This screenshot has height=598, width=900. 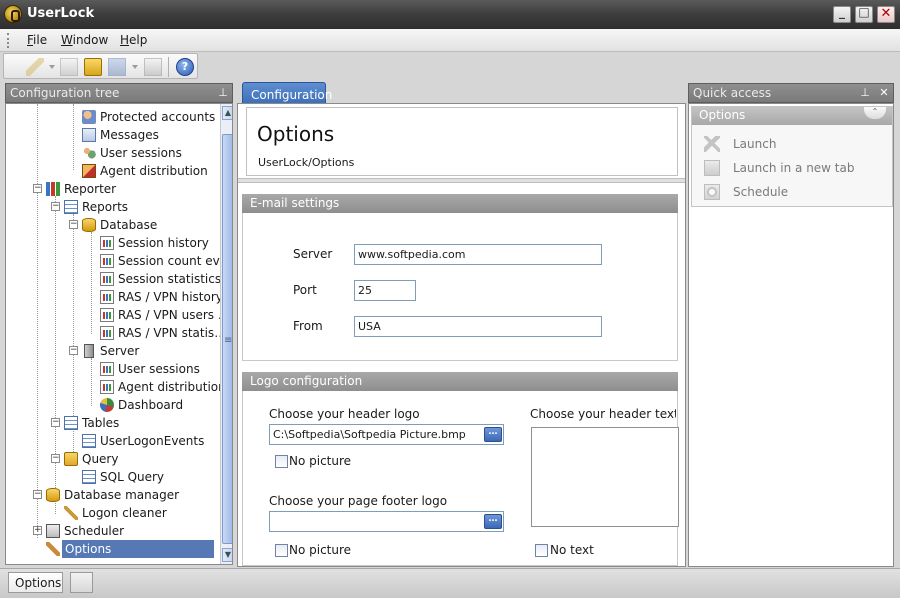 What do you see at coordinates (712, 192) in the screenshot?
I see `schedule-icon` at bounding box center [712, 192].